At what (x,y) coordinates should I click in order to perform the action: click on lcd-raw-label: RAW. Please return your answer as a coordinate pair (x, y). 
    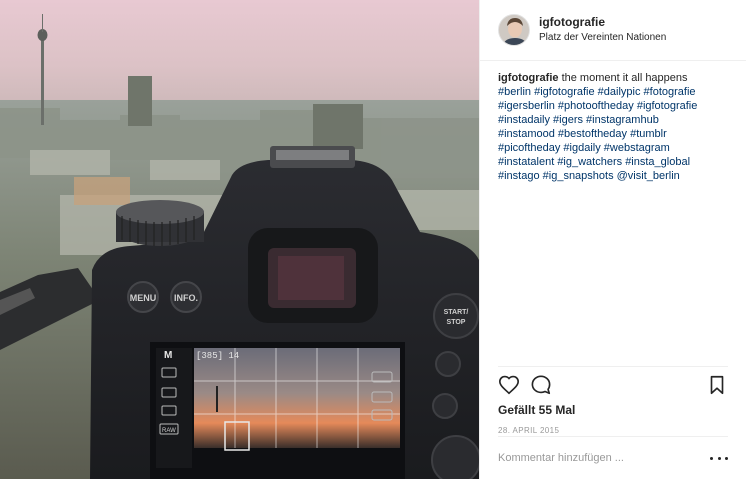
    Looking at the image, I should click on (169, 431).